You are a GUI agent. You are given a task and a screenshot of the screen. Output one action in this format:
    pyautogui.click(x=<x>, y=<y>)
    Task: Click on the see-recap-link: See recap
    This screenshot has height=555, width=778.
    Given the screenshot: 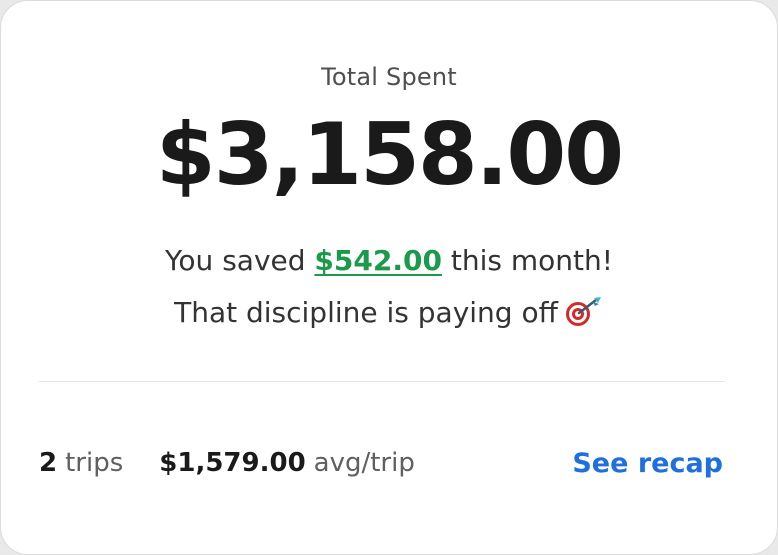 What is the action you would take?
    pyautogui.click(x=647, y=463)
    